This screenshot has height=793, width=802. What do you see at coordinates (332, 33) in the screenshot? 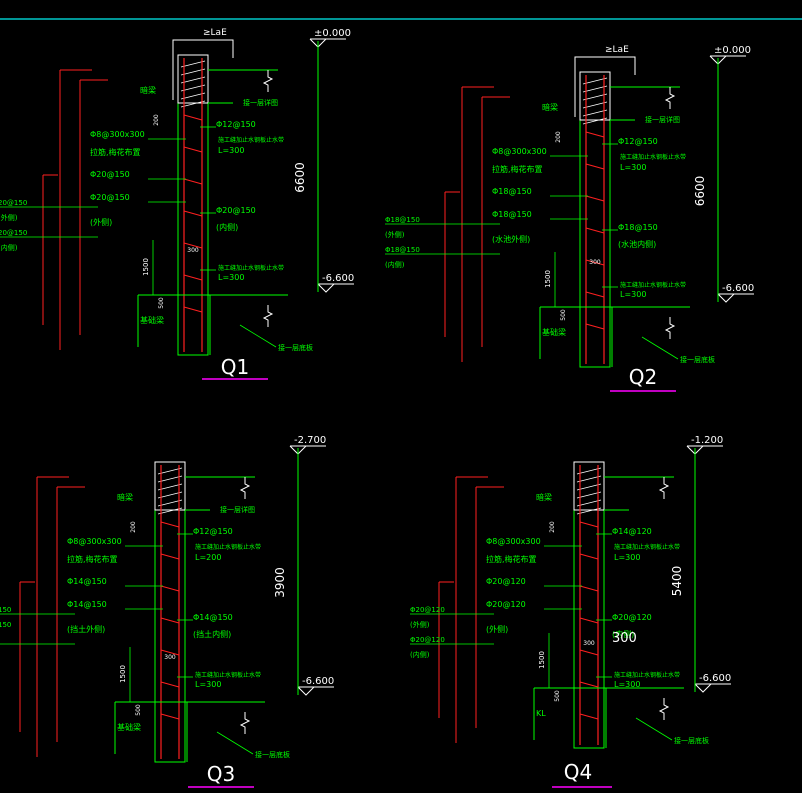
I see `top-elevation: ±0.000` at bounding box center [332, 33].